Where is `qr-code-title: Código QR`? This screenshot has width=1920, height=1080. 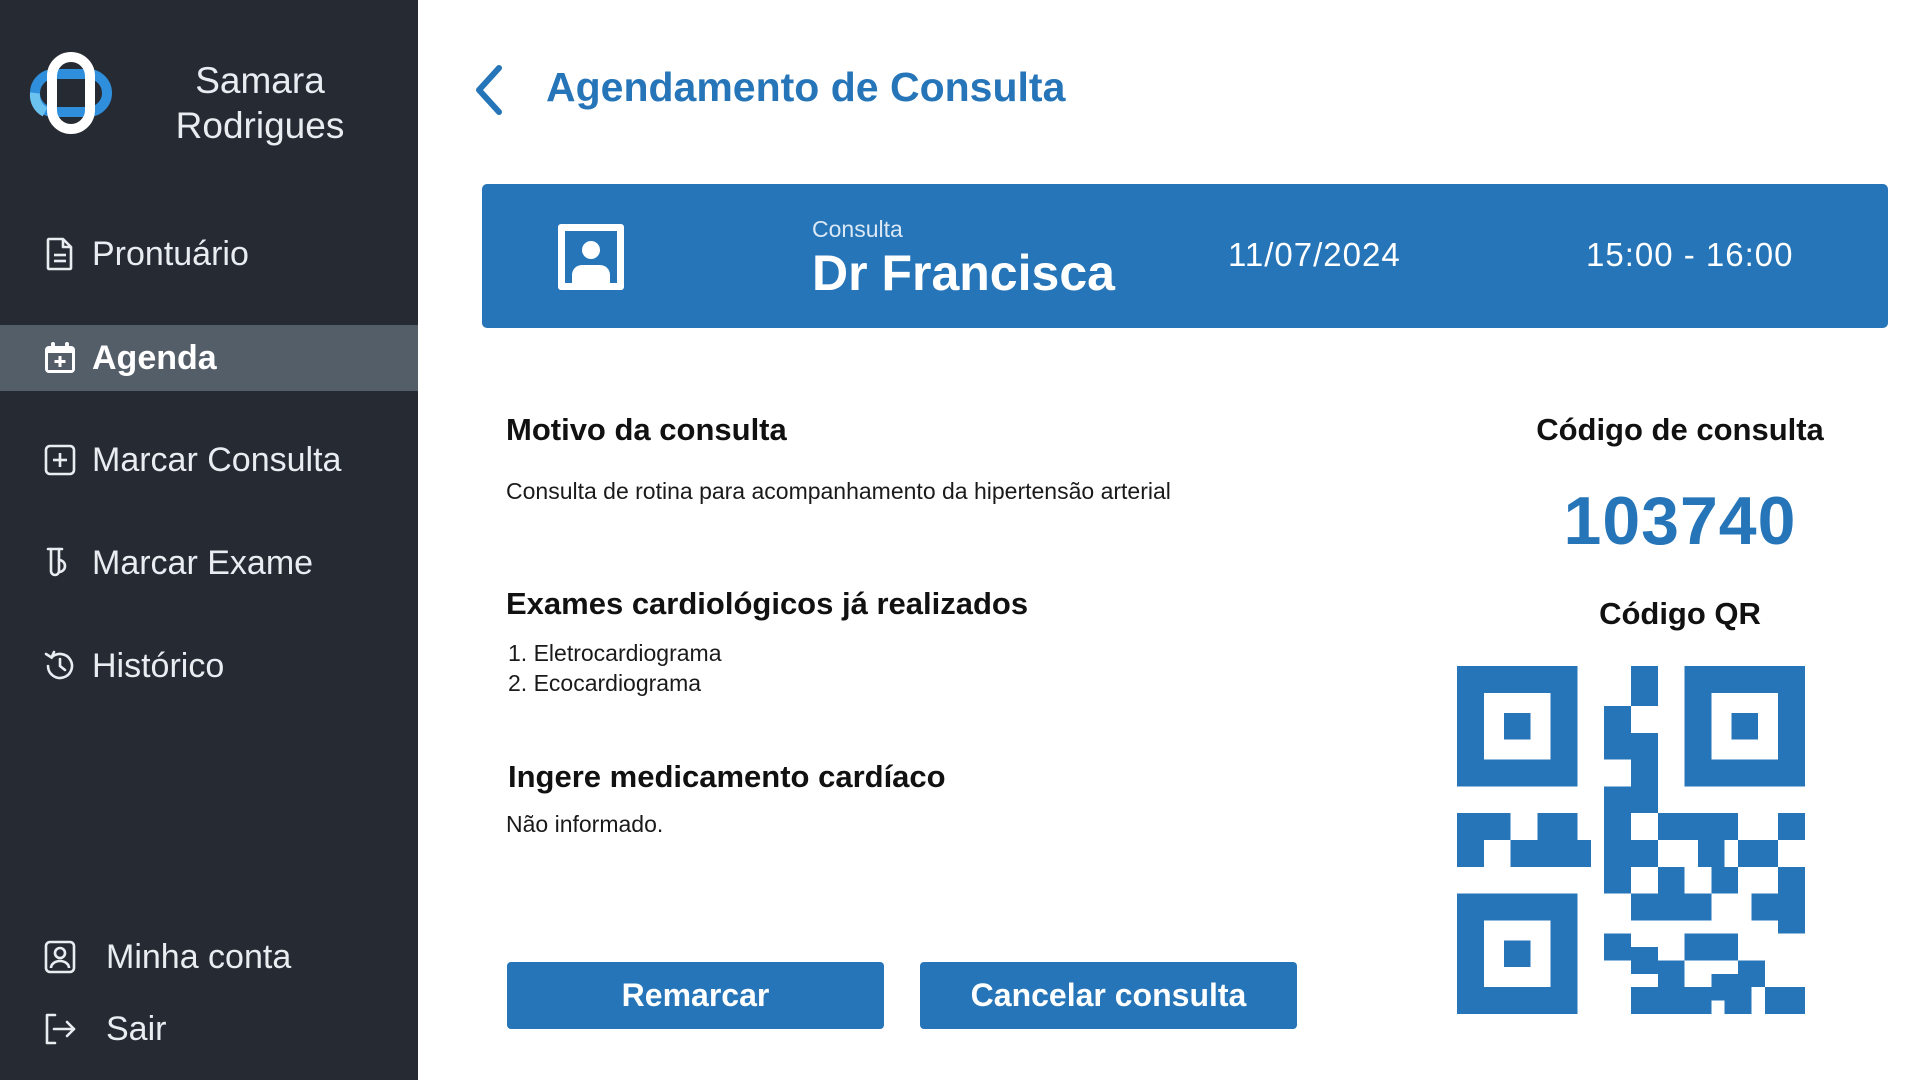
qr-code-title: Código QR is located at coordinates (1680, 613).